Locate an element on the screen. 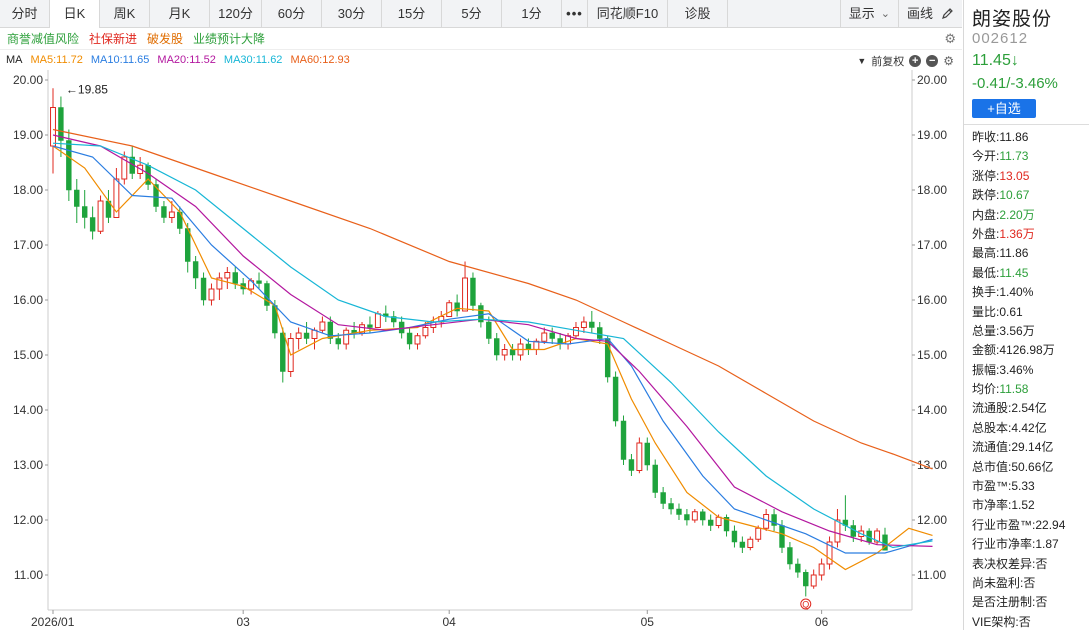 The image size is (1089, 630). draw-line-button: 画线 is located at coordinates (930, 14).